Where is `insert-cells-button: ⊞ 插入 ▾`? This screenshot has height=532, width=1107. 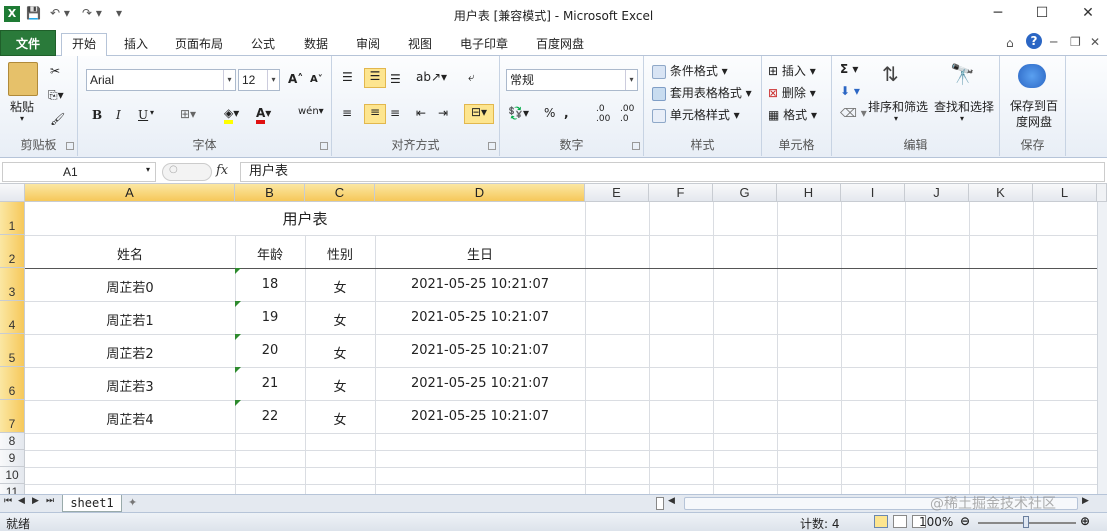
insert-cells-button: ⊞ 插入 ▾ is located at coordinates (792, 70).